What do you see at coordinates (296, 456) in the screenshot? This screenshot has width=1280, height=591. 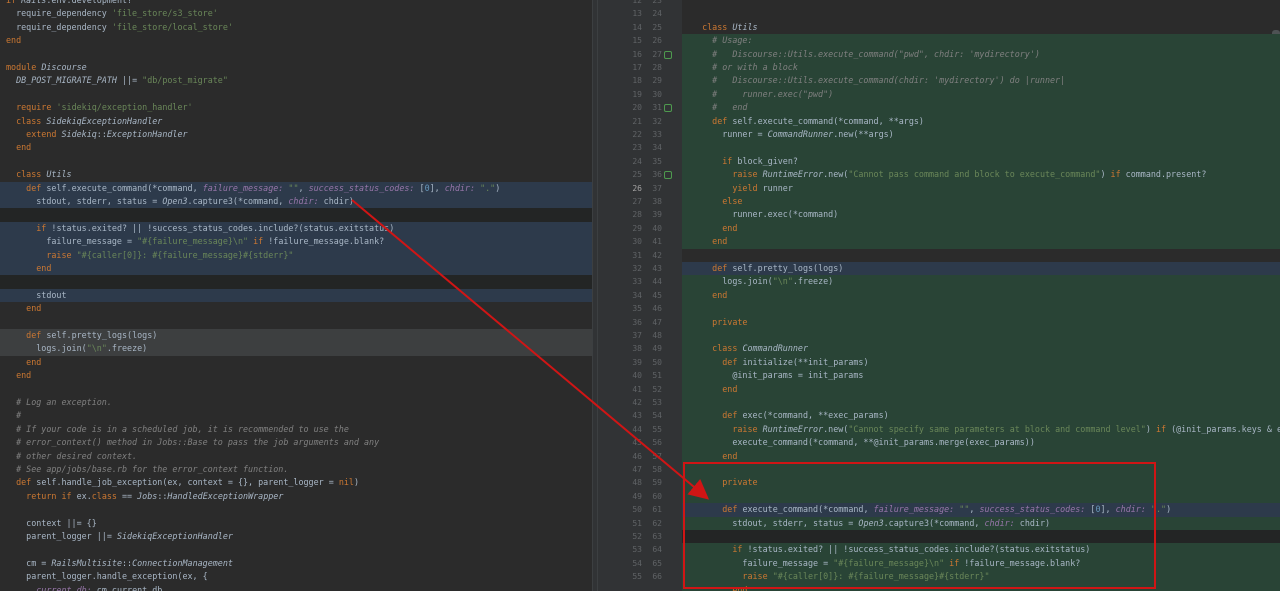 I see `code-line: # other desired context.` at bounding box center [296, 456].